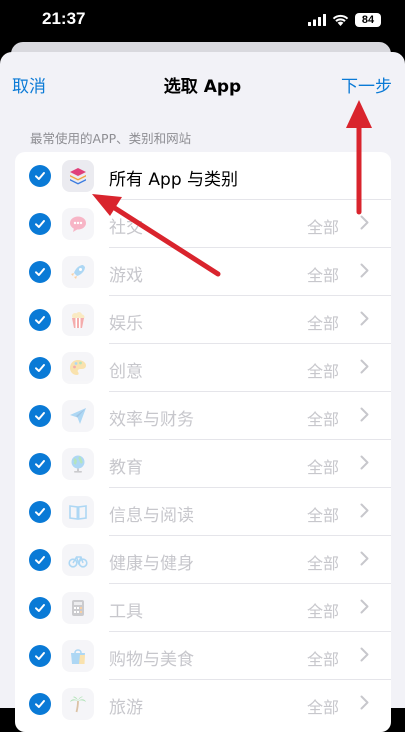 This screenshot has height=732, width=405. I want to click on row-label: 购物与美食, so click(151, 660).